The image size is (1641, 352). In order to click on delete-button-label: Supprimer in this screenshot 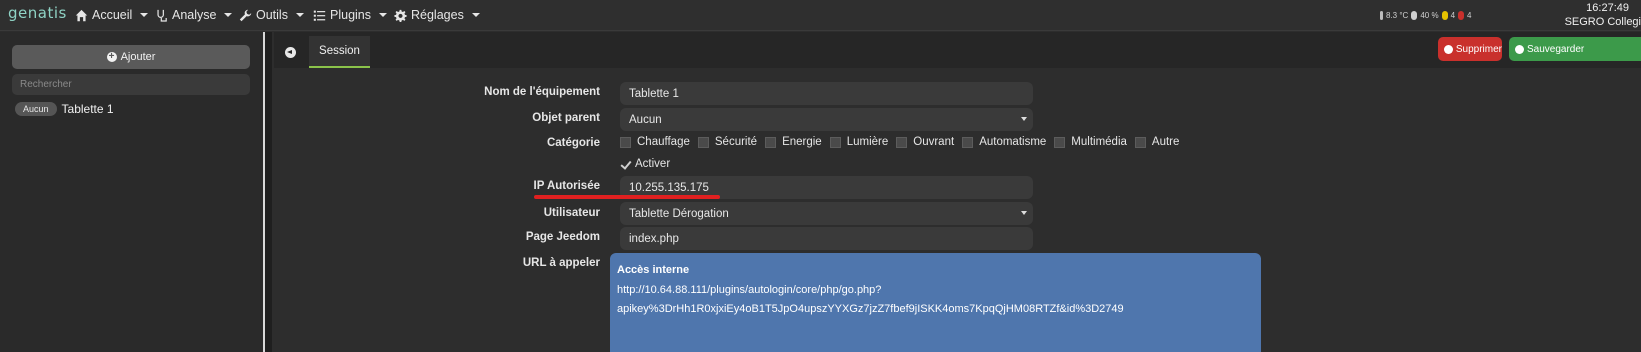, I will do `click(1478, 49)`.